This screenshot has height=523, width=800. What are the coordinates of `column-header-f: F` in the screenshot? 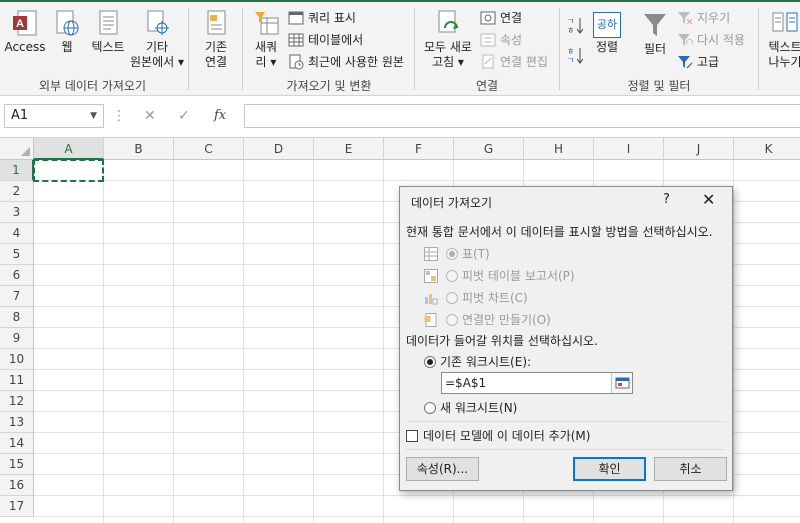 It's located at (419, 149).